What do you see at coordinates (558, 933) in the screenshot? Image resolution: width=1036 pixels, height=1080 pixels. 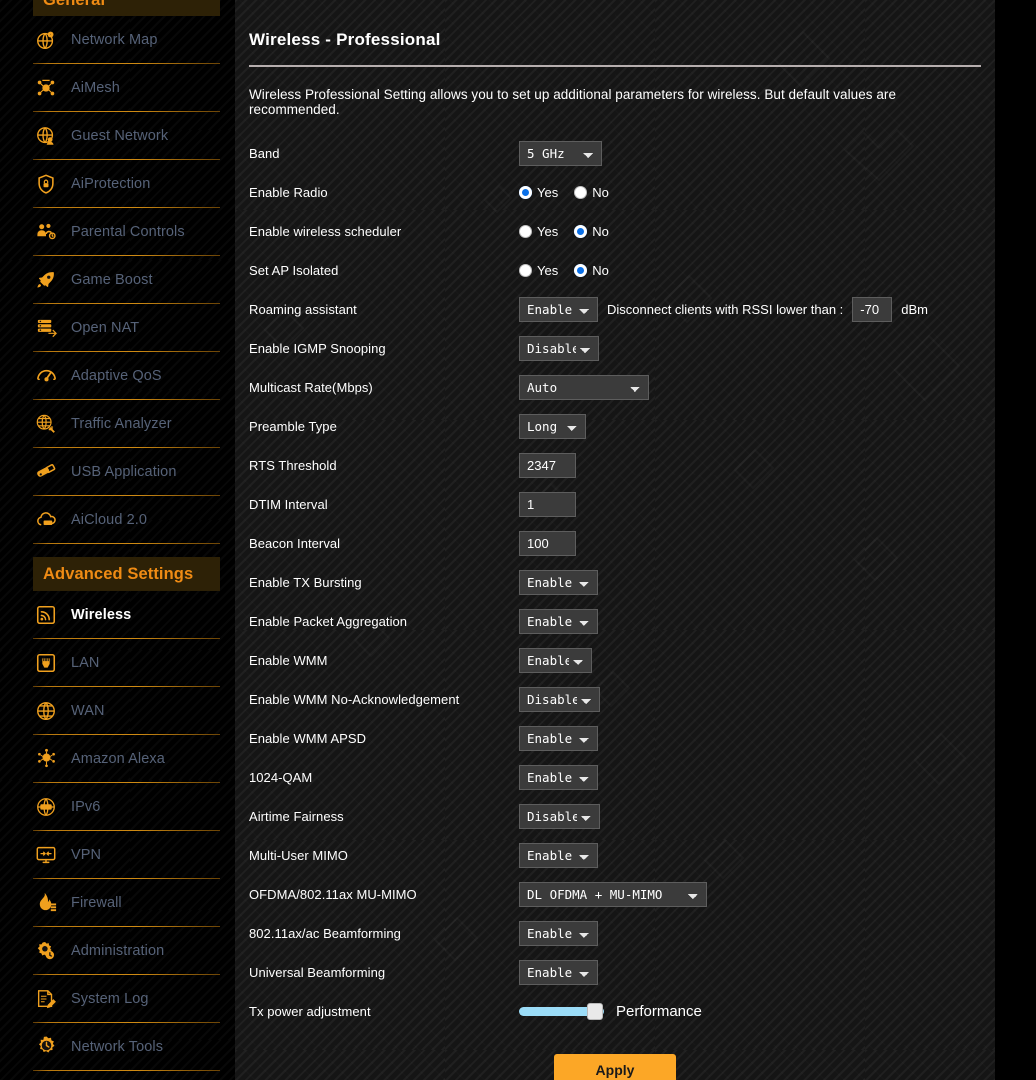 I see `ax-ac-beamforming-select: EnableDisable` at bounding box center [558, 933].